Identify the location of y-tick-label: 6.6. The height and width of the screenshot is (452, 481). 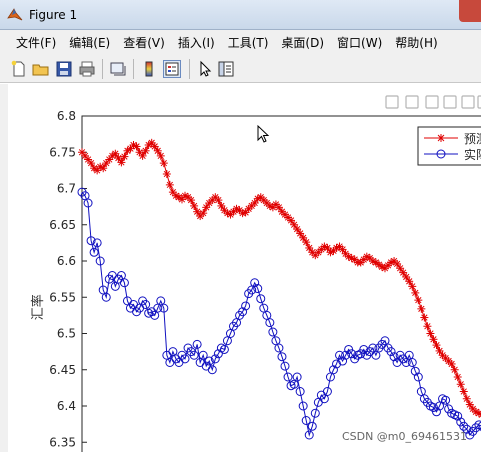
(66, 261).